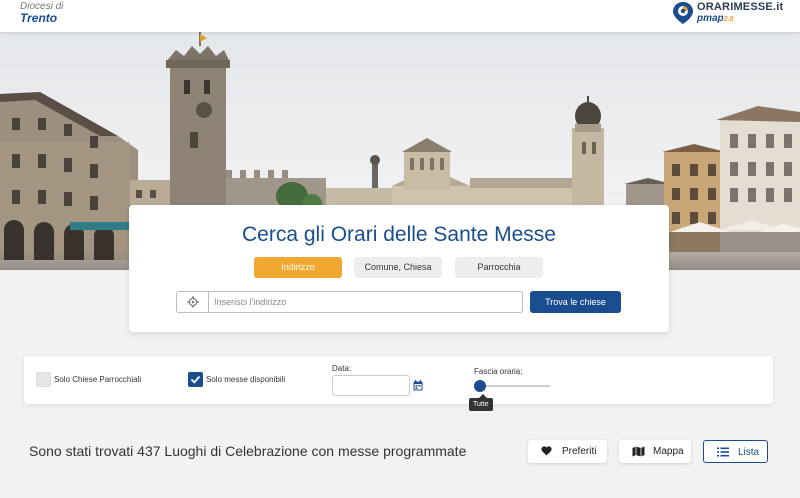 This screenshot has width=800, height=498. What do you see at coordinates (683, 13) in the screenshot?
I see `map-pin-logo-icon` at bounding box center [683, 13].